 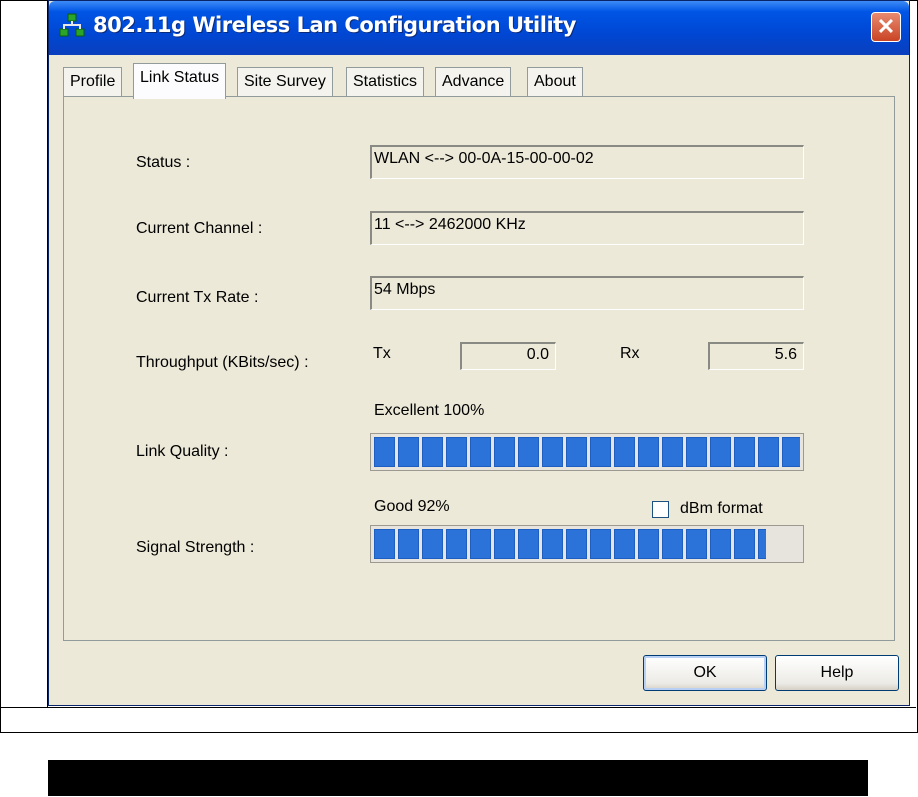 What do you see at coordinates (886, 27) in the screenshot?
I see `close-button: ✕` at bounding box center [886, 27].